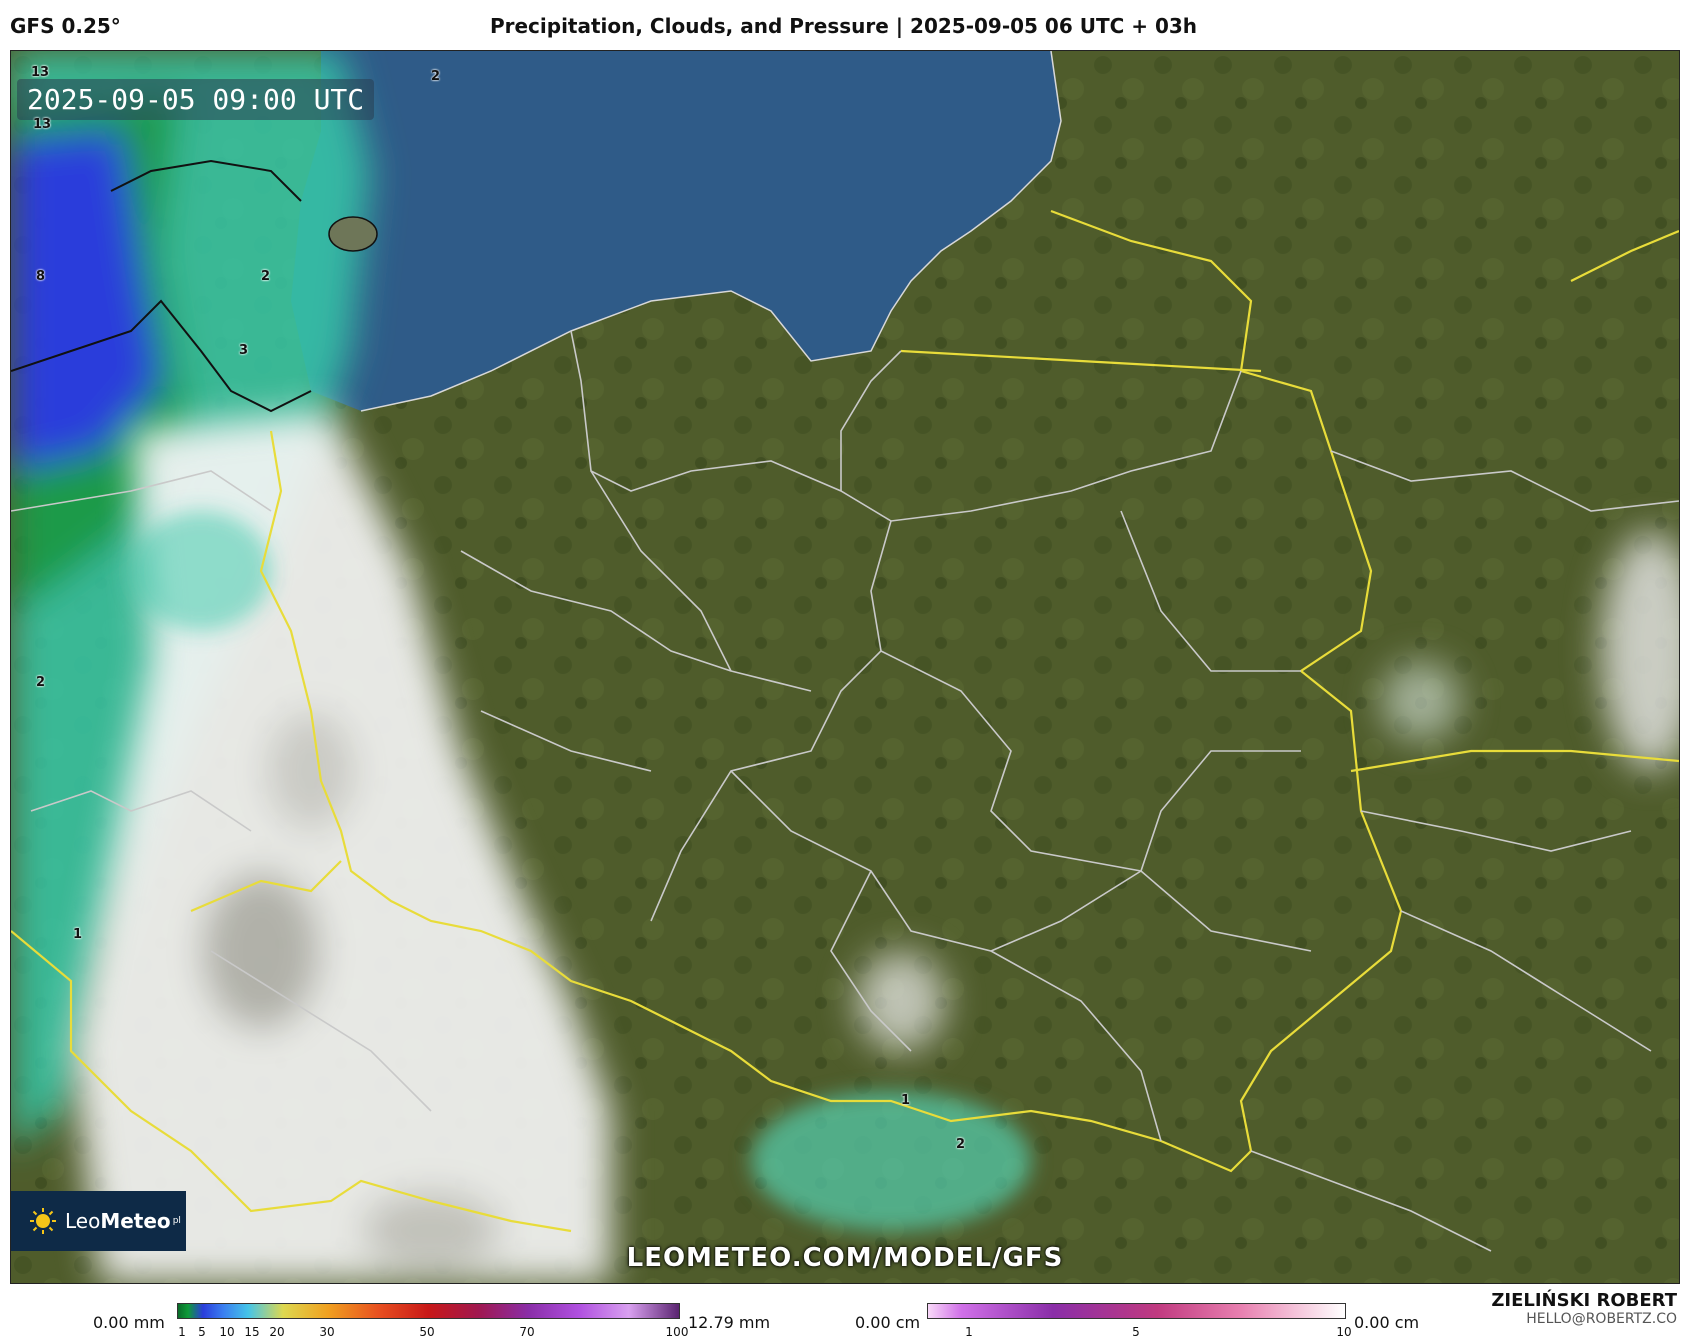 Image resolution: width=1687 pixels, height=1339 pixels. What do you see at coordinates (252, 1332) in the screenshot?
I see `precip-tick: 15` at bounding box center [252, 1332].